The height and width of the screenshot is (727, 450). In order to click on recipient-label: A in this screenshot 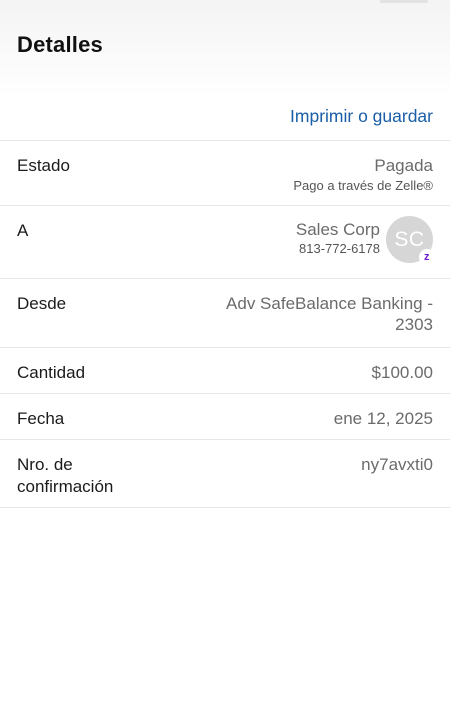, I will do `click(23, 230)`.